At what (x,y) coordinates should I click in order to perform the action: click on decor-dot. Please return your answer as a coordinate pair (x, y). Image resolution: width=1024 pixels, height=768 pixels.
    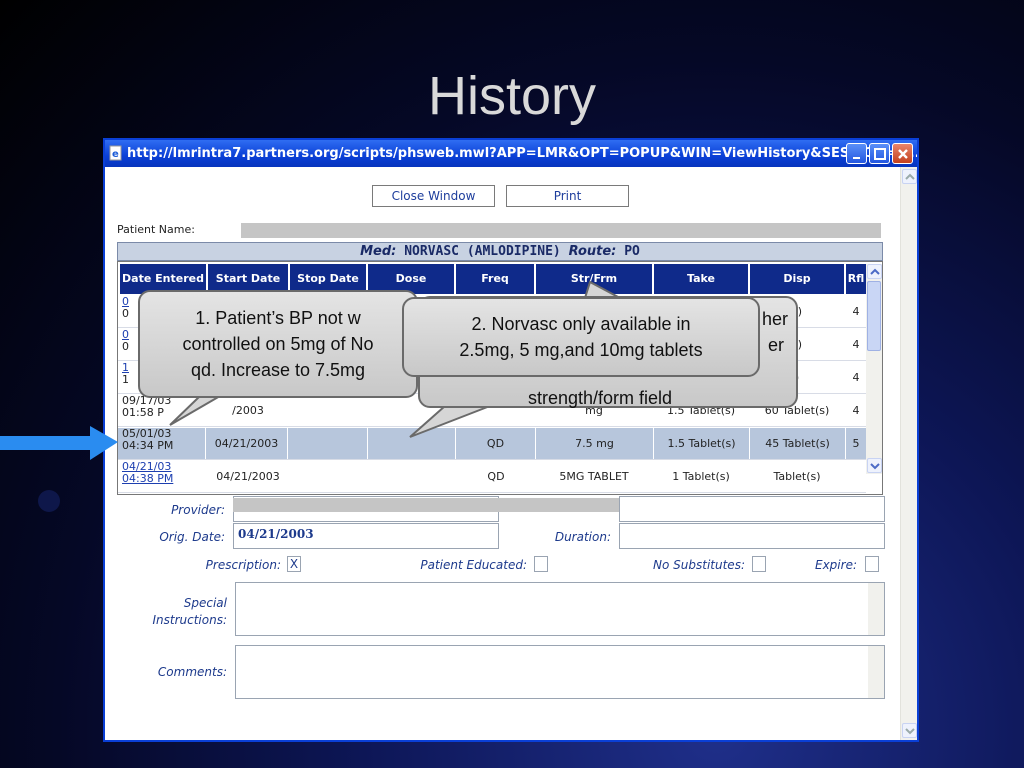
    Looking at the image, I should click on (49, 501).